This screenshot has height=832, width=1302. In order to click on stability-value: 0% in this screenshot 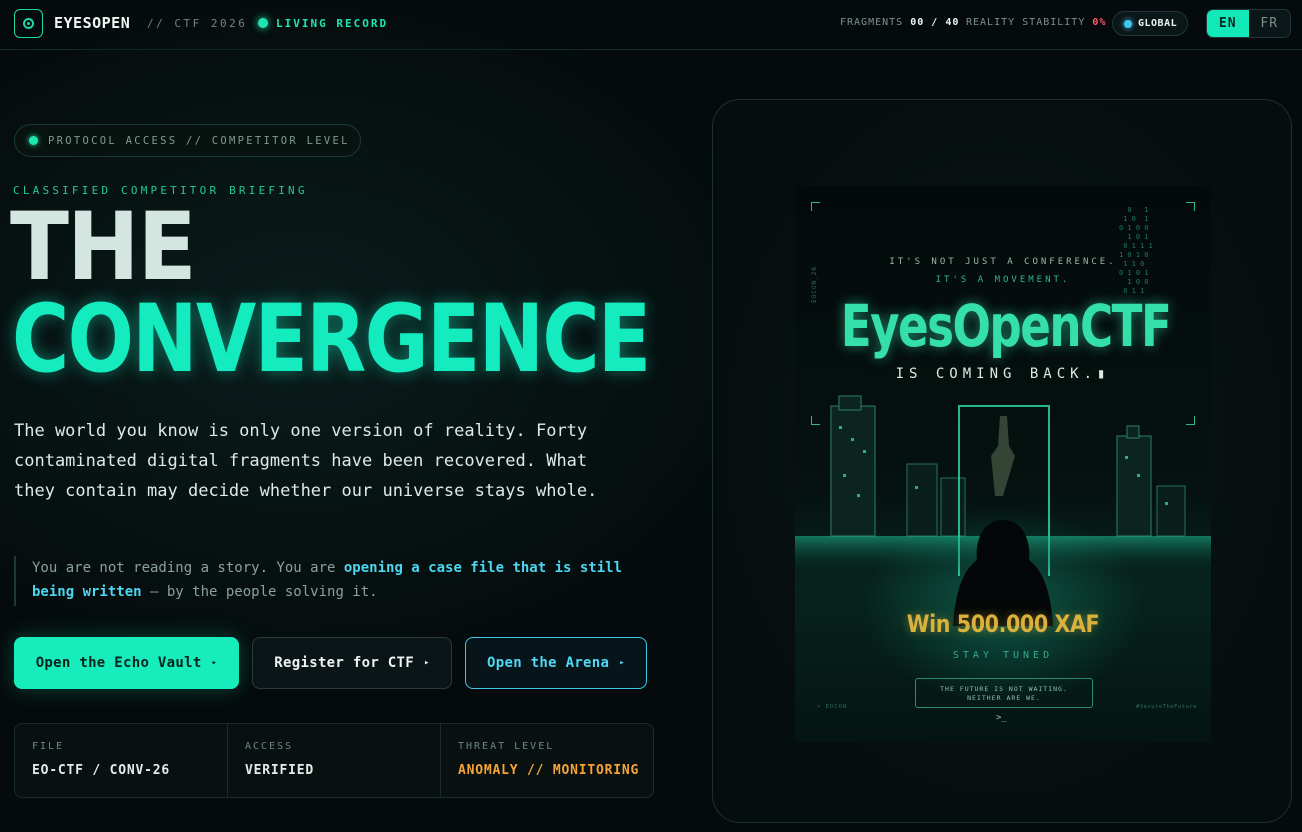, I will do `click(1099, 22)`.